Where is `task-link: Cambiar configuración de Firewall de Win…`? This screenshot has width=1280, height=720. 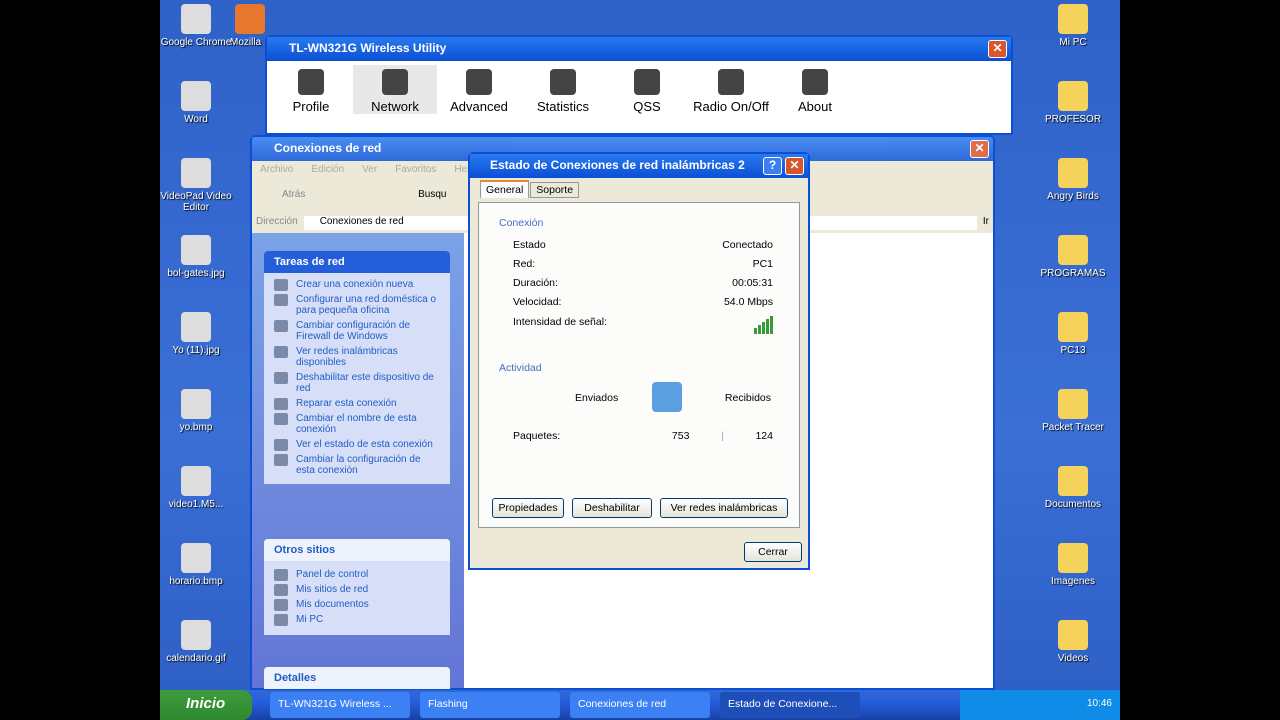 task-link: Cambiar configuración de Firewall de Win… is located at coordinates (357, 331).